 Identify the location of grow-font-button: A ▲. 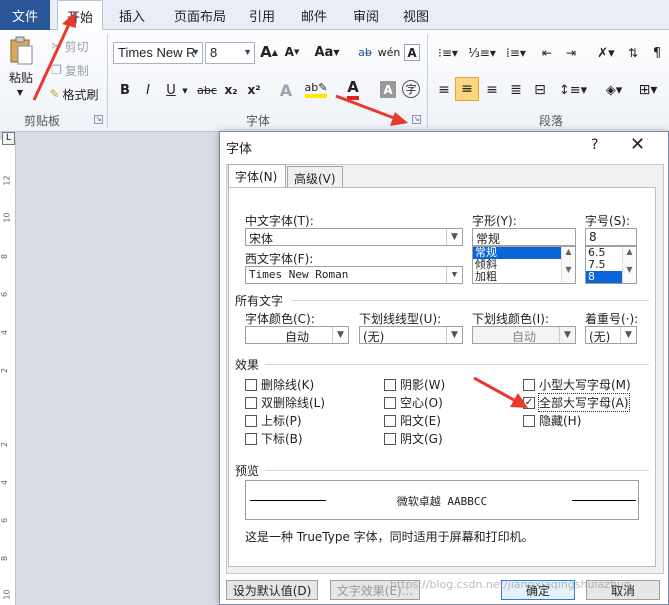
(269, 52).